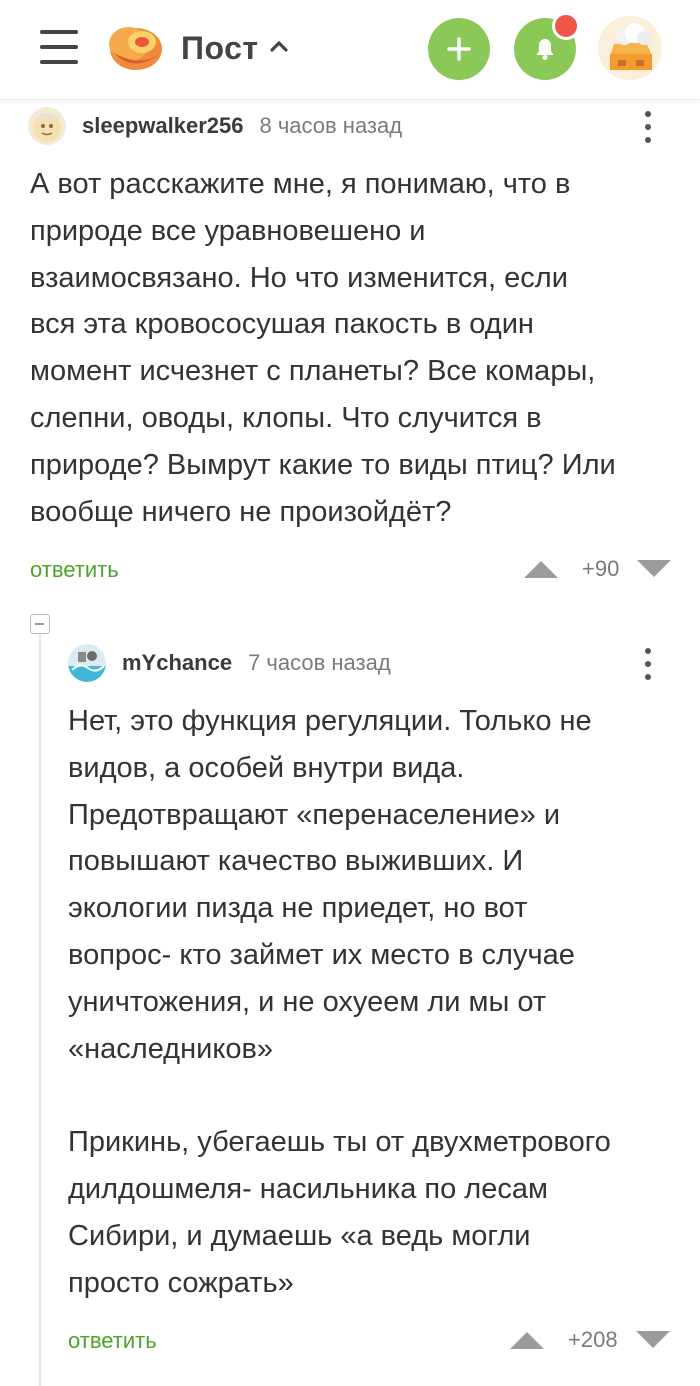 The width and height of the screenshot is (700, 1386). Describe the element at coordinates (331, 125) in the screenshot. I see `comment-time: 8 часов назад` at that location.